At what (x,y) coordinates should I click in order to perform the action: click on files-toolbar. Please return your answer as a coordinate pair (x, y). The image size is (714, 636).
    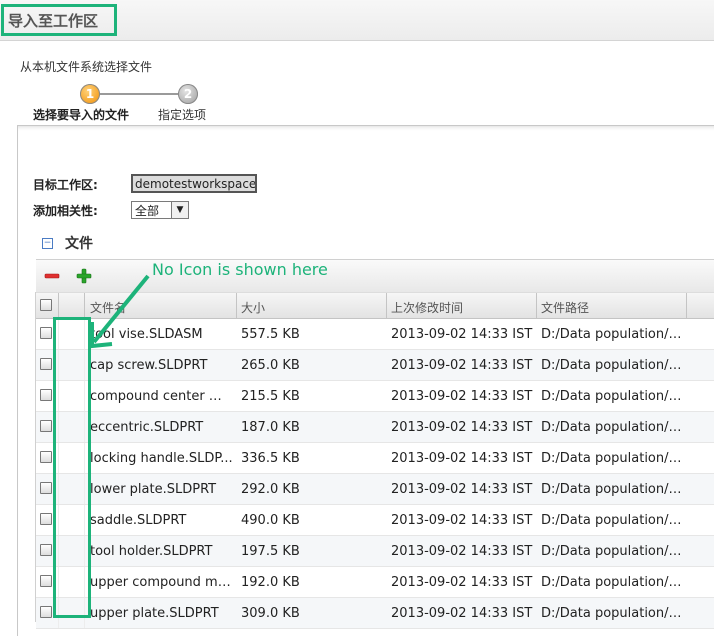
    Looking at the image, I should click on (375, 276).